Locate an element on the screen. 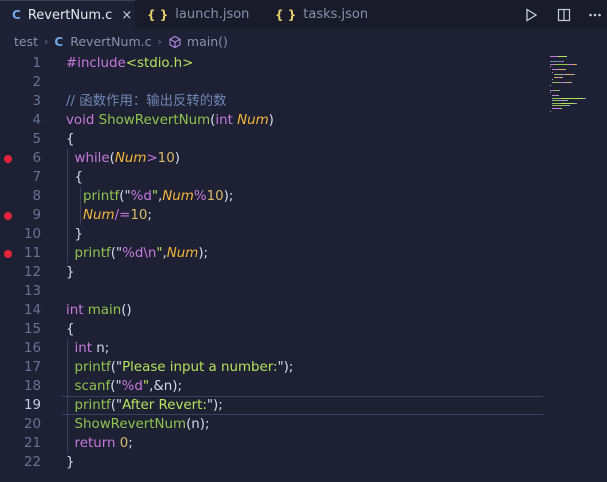  line-number: 19 is located at coordinates (32, 405).